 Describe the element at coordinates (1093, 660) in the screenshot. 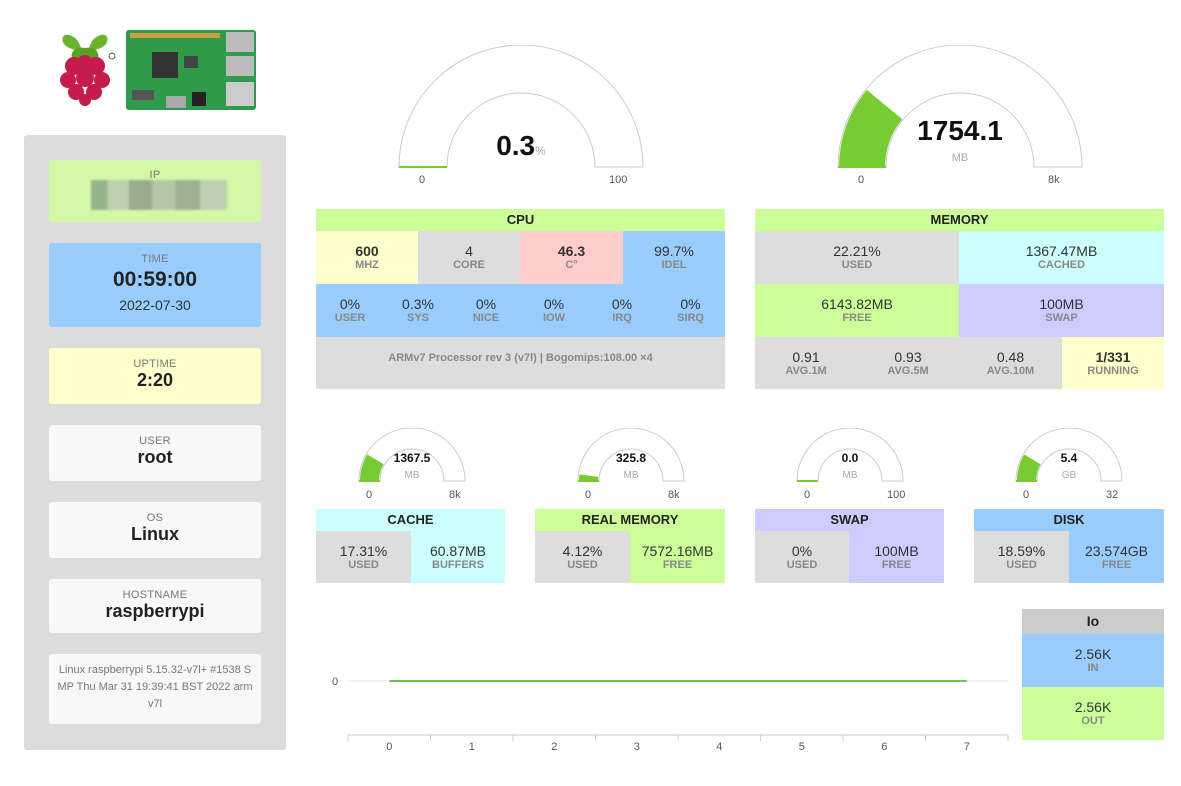

I see `io-in: 2.56K IN` at that location.